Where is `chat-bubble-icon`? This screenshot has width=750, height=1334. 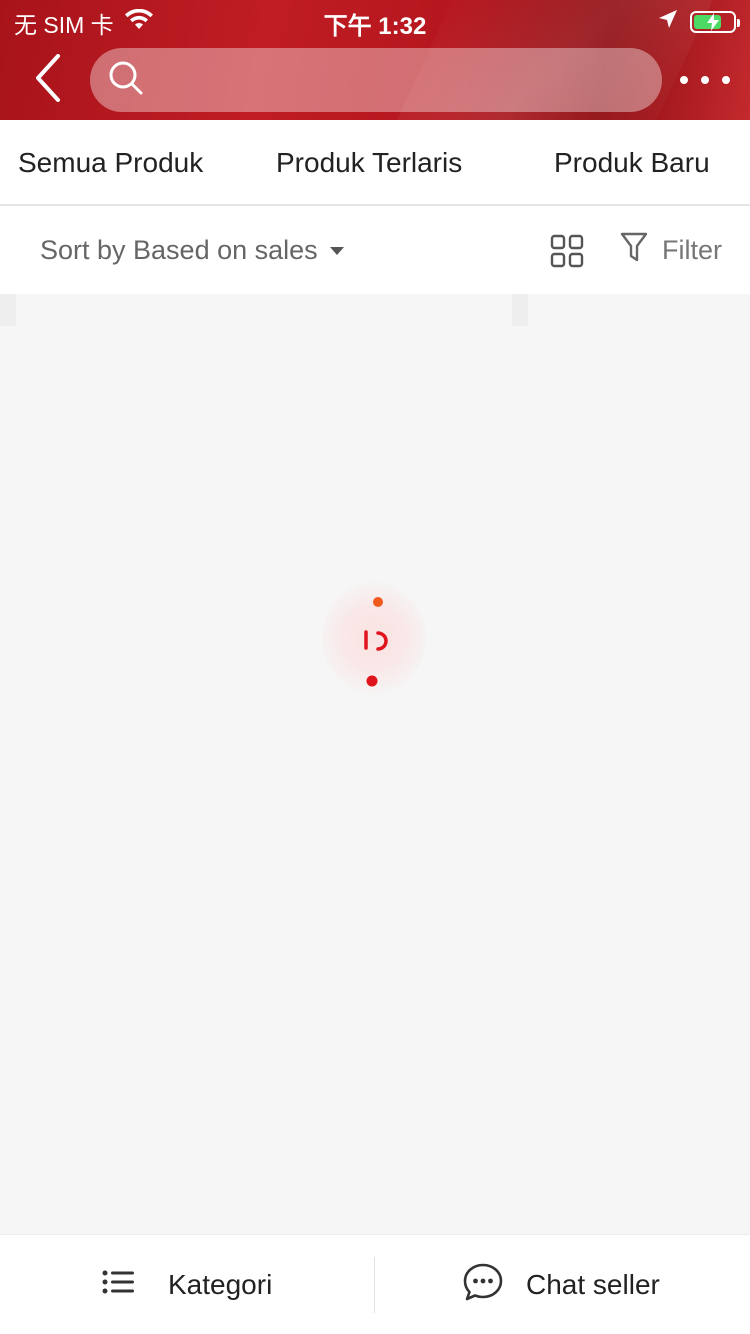 chat-bubble-icon is located at coordinates (483, 1285).